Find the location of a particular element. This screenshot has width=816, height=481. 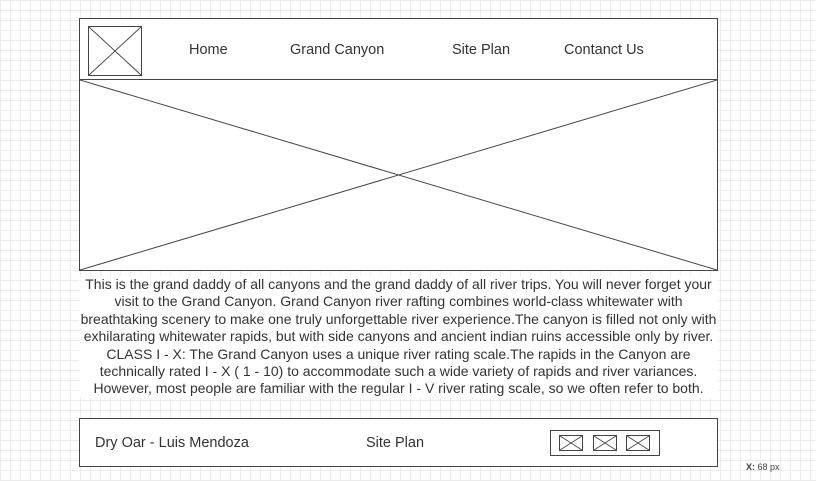

social-icons-group is located at coordinates (605, 443).